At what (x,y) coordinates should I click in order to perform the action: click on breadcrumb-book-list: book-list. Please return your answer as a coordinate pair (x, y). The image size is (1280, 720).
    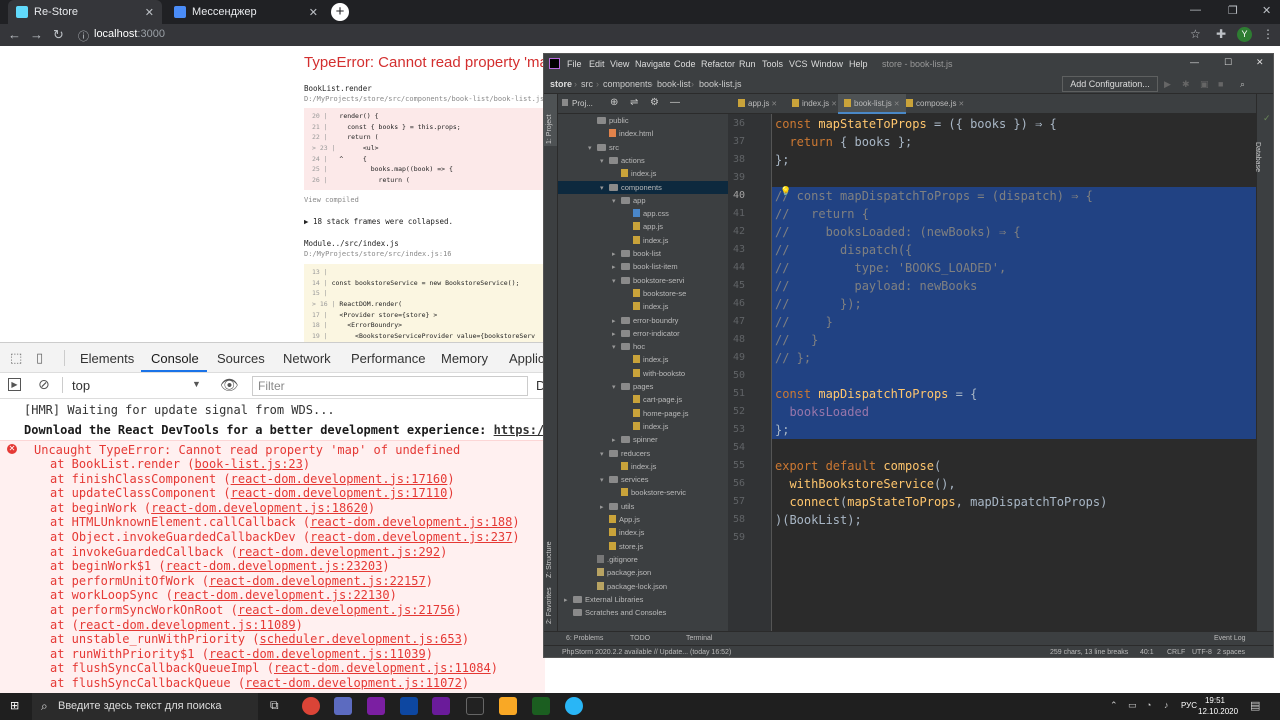
    Looking at the image, I should click on (674, 84).